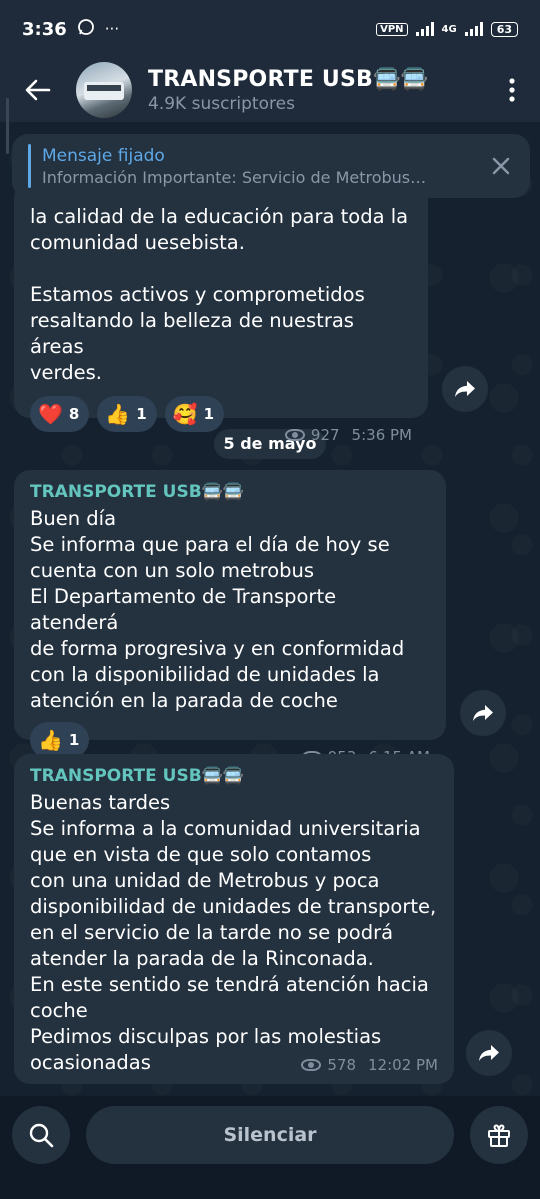 Image resolution: width=540 pixels, height=1199 pixels. Describe the element at coordinates (74, 414) in the screenshot. I see `reaction-count: 8` at that location.